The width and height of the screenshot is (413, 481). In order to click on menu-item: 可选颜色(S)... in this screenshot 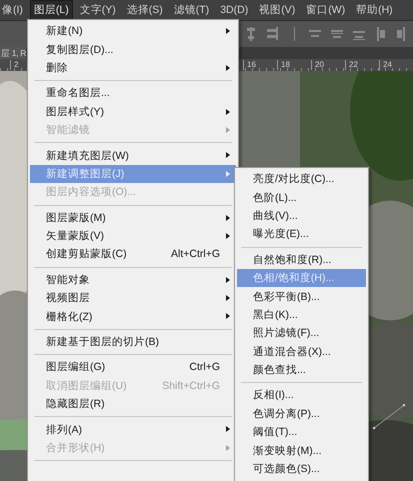, I will do `click(301, 469)`.